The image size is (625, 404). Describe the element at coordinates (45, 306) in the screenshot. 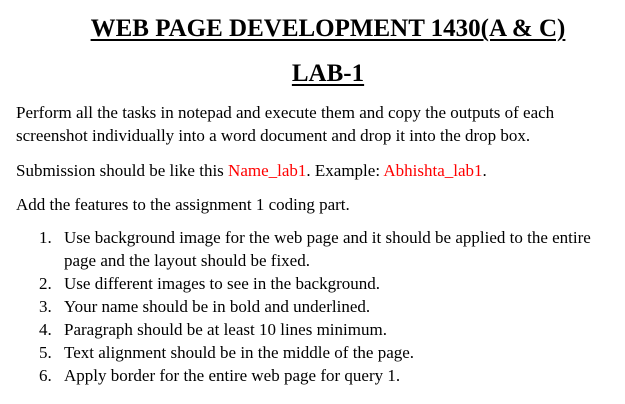

I see `task-number: 3.` at that location.